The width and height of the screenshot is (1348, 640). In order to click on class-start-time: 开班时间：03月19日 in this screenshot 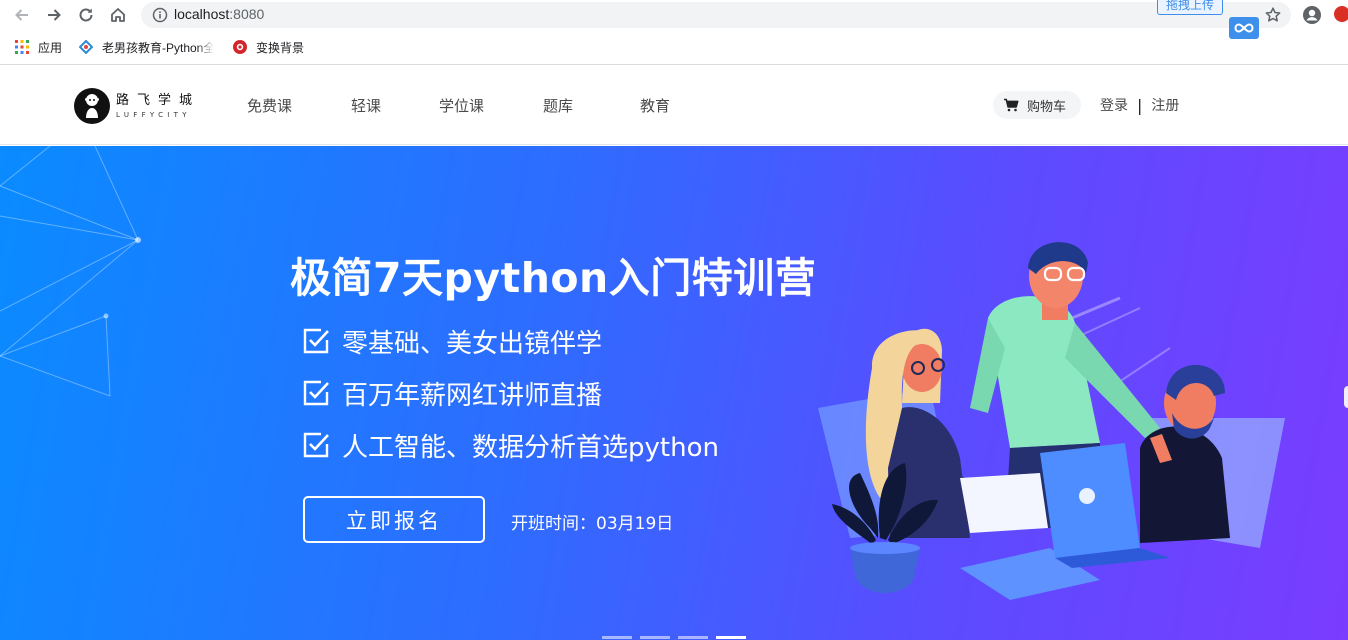, I will do `click(592, 524)`.